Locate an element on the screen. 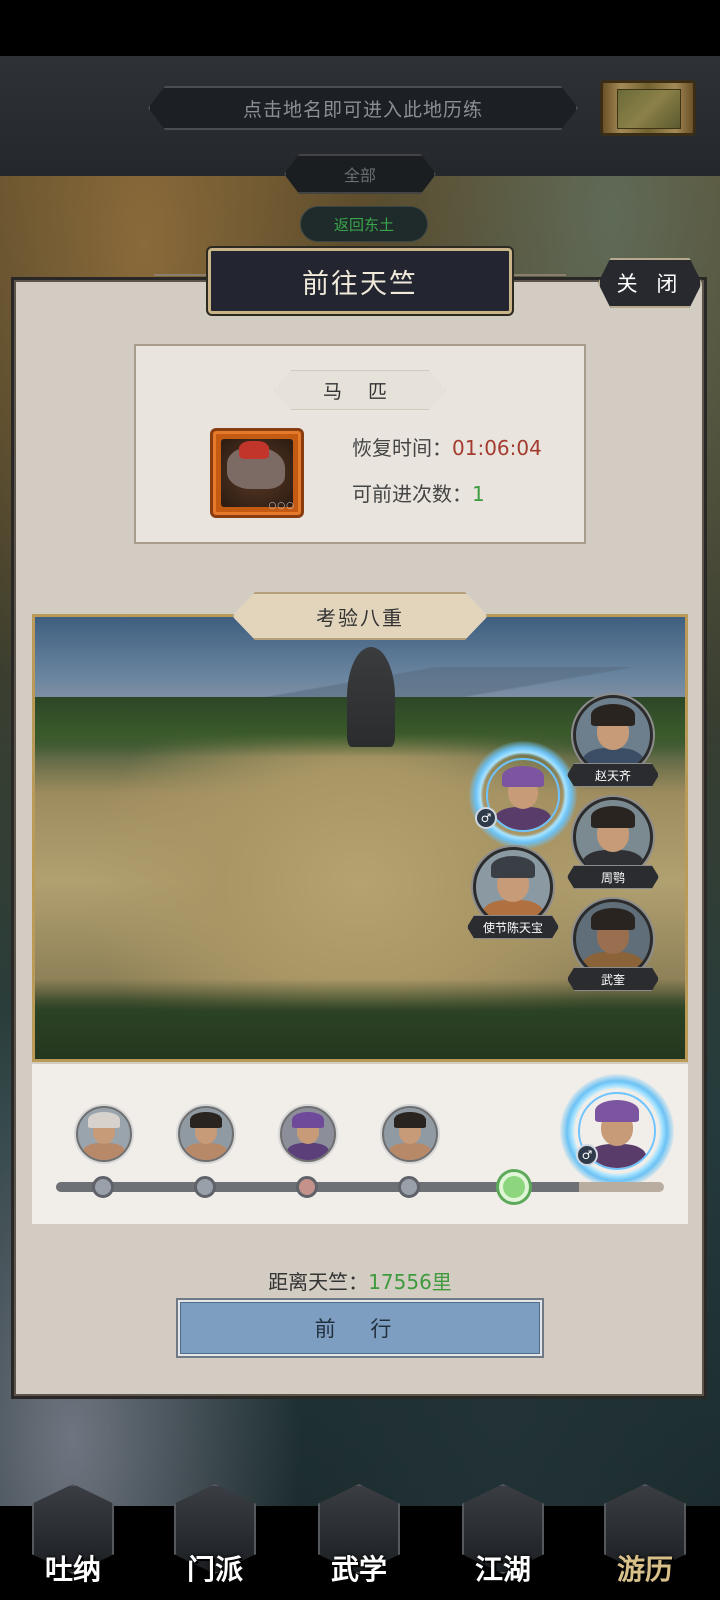  stone-pagoda is located at coordinates (371, 697).